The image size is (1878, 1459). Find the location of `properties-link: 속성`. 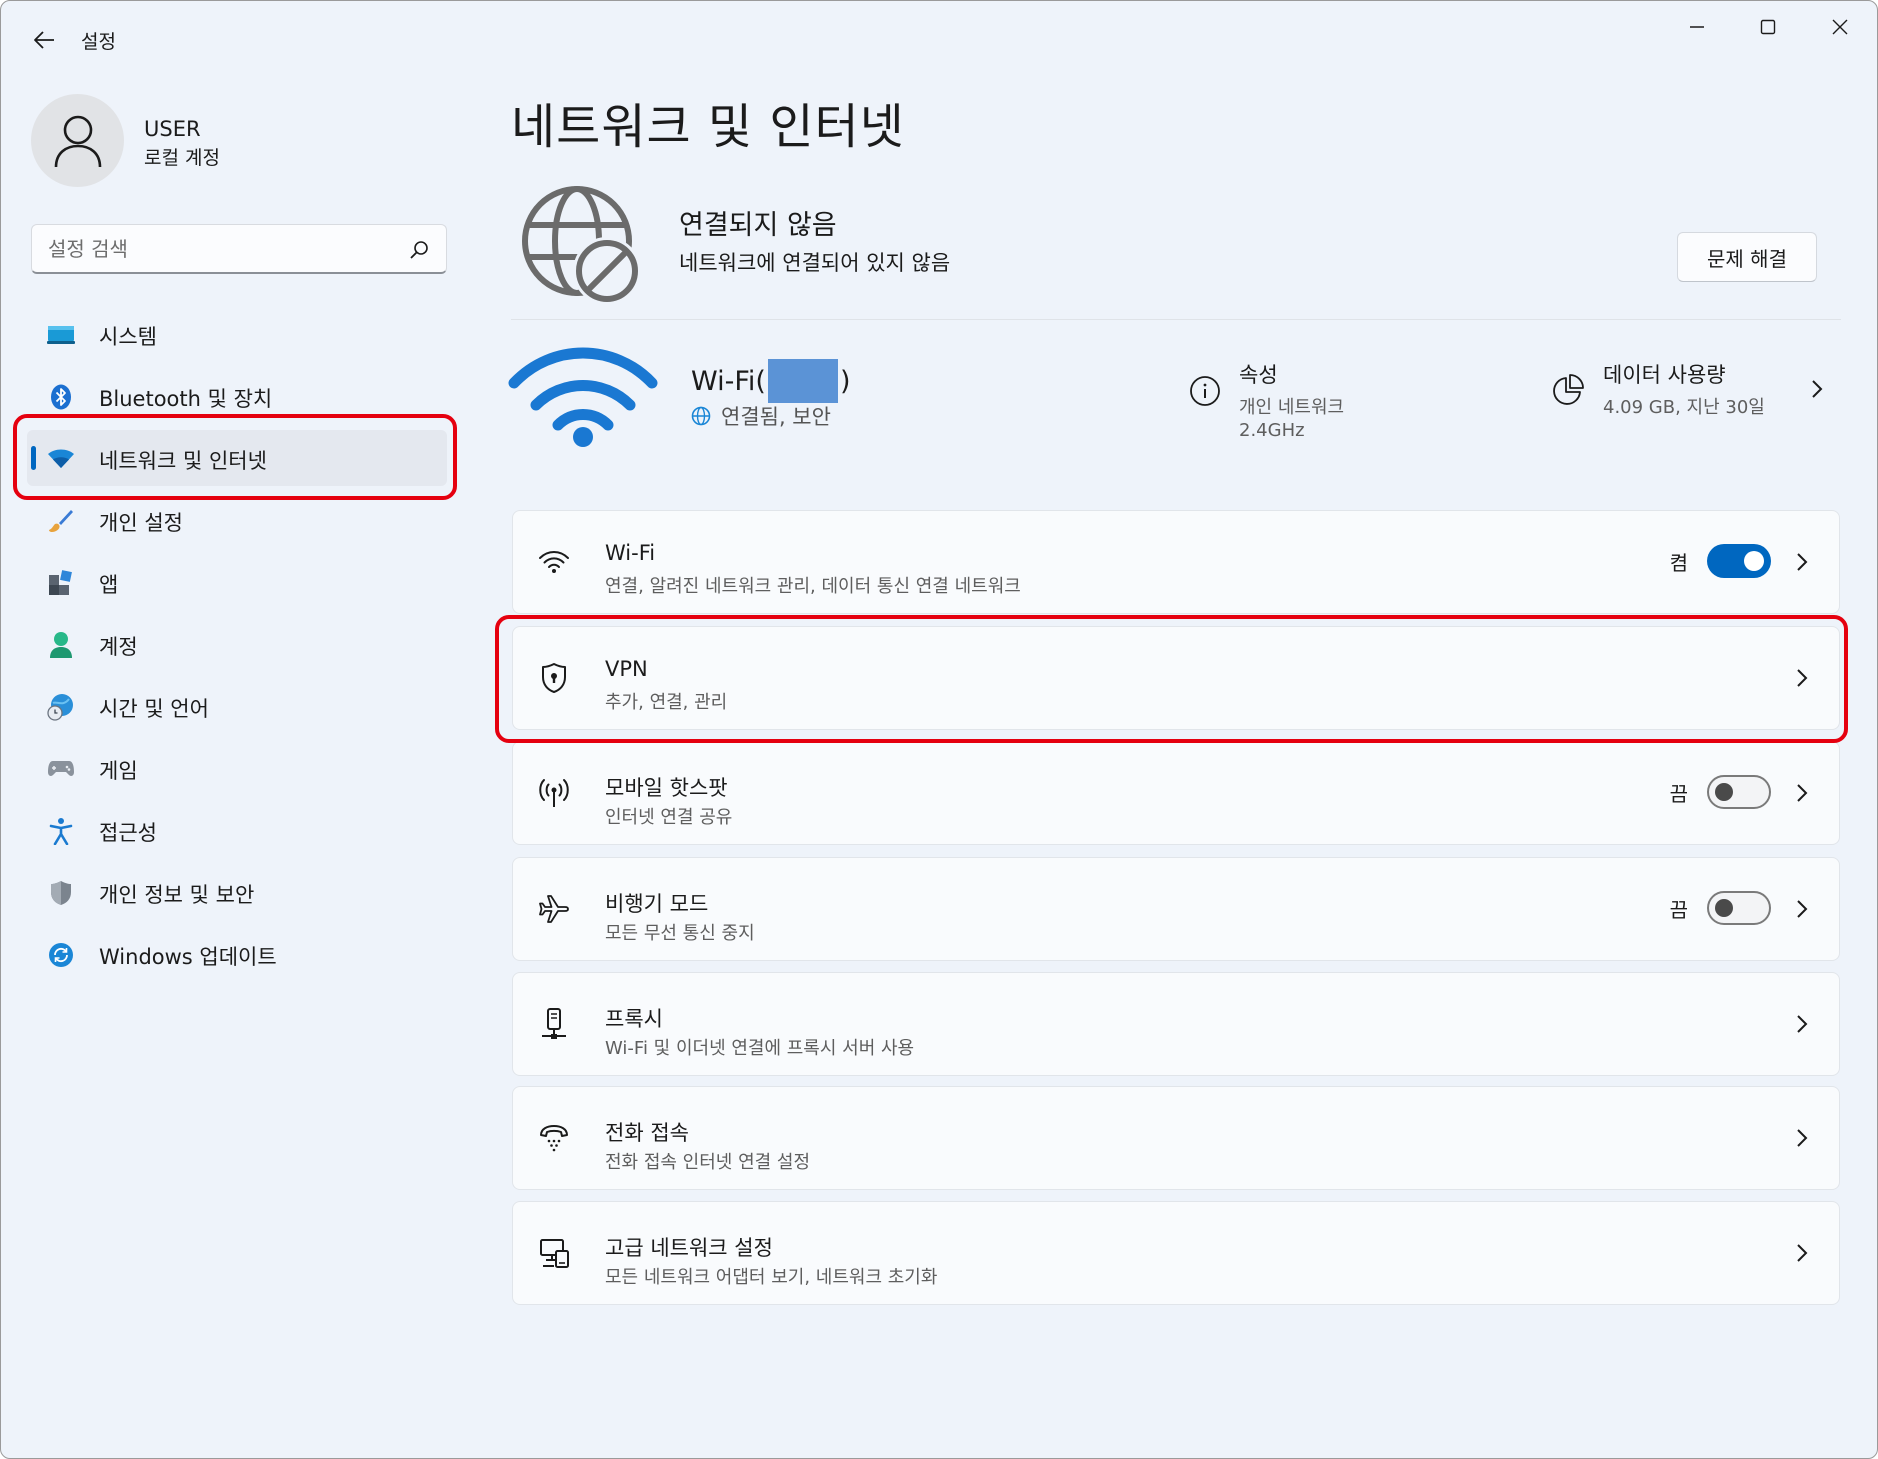

properties-link: 속성 is located at coordinates (1258, 374).